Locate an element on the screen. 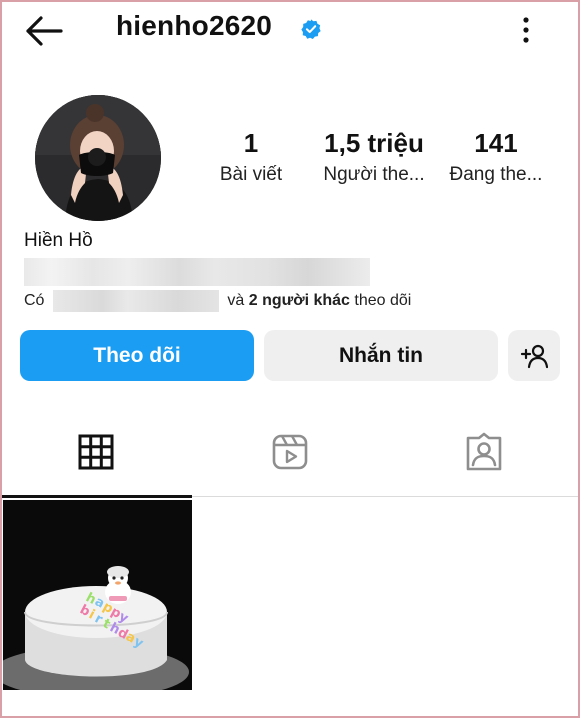 This screenshot has width=580, height=718. grid-icon is located at coordinates (96, 452).